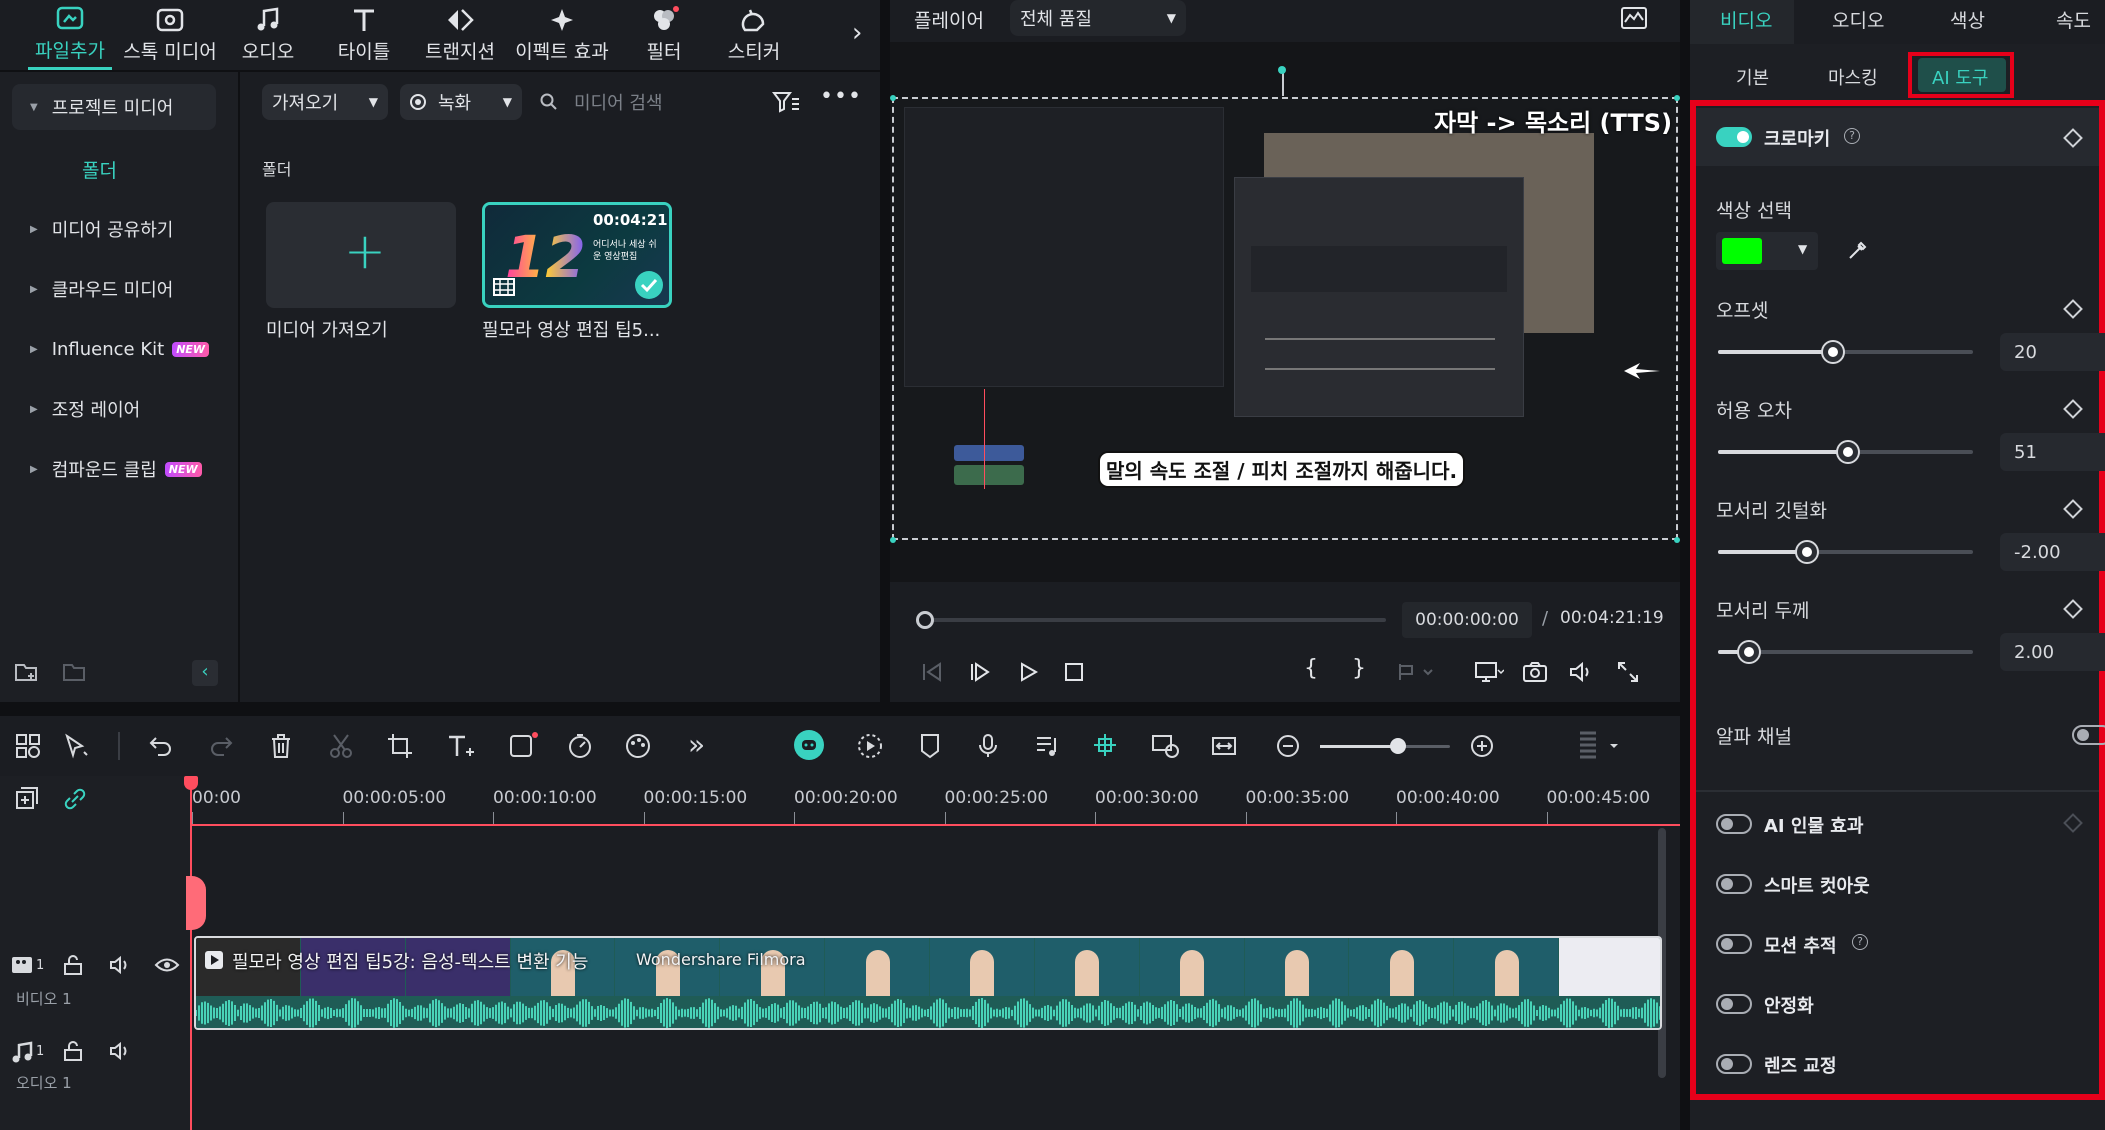 The image size is (2105, 1130). What do you see at coordinates (400, 746) in the screenshot?
I see `crop-icon` at bounding box center [400, 746].